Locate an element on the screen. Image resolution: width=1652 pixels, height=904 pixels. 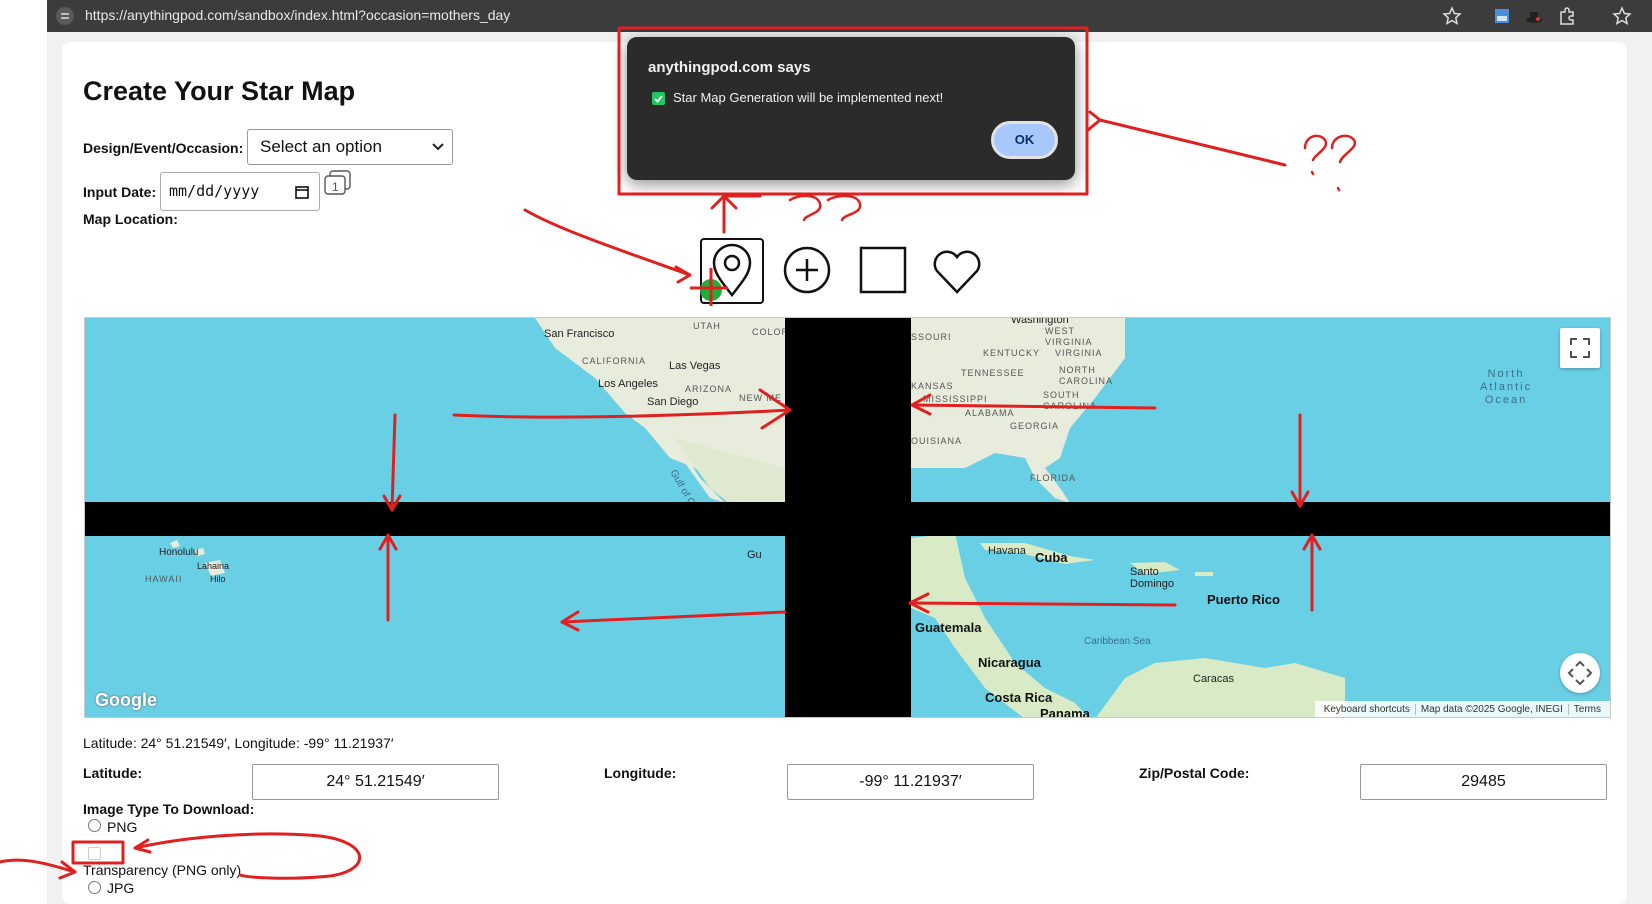
jpg-label: JPG is located at coordinates (121, 888).